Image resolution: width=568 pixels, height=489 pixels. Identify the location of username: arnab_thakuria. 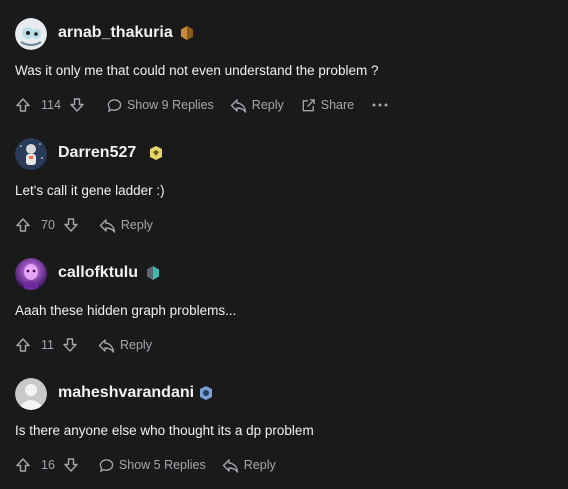
(115, 33).